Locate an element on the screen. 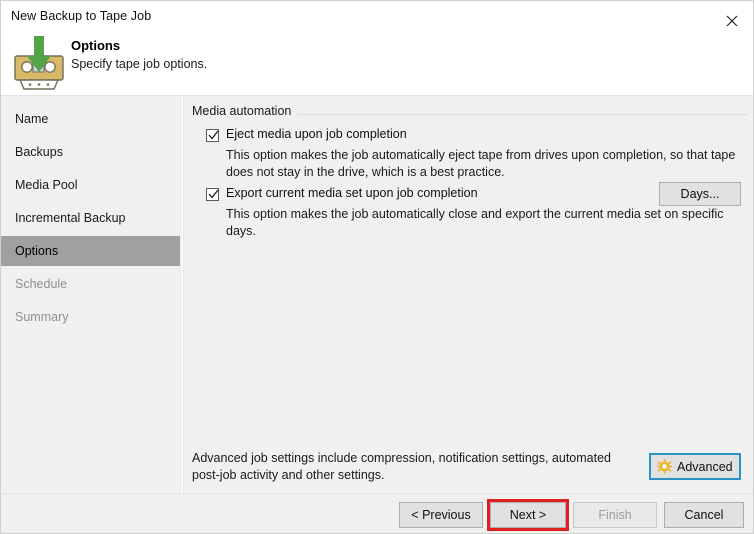 The height and width of the screenshot is (534, 754). advanced-button-label: Advanced is located at coordinates (705, 467).